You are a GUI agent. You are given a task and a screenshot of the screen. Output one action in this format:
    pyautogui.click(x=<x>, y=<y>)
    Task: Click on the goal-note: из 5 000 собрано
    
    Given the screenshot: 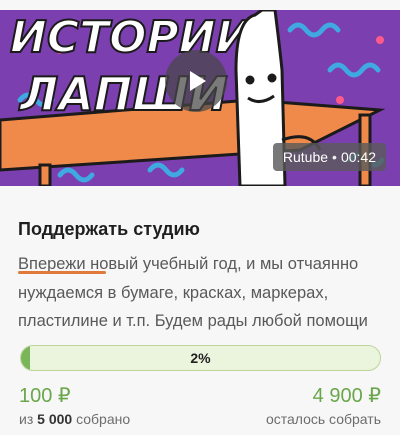 What is the action you would take?
    pyautogui.click(x=74, y=419)
    